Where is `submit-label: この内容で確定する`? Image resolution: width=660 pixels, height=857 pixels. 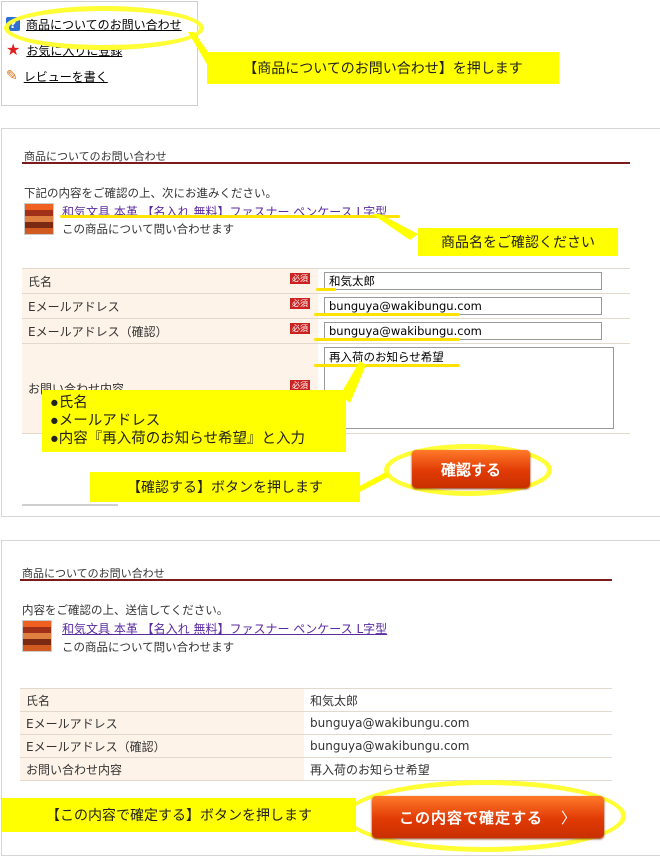
submit-label: この内容で確定する is located at coordinates (470, 817).